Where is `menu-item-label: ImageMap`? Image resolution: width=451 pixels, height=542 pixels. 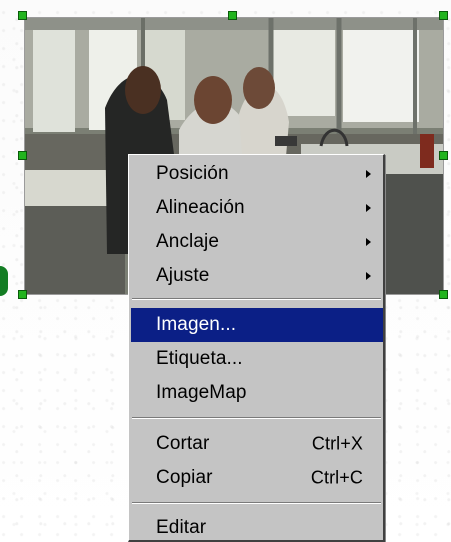 menu-item-label: ImageMap is located at coordinates (201, 392).